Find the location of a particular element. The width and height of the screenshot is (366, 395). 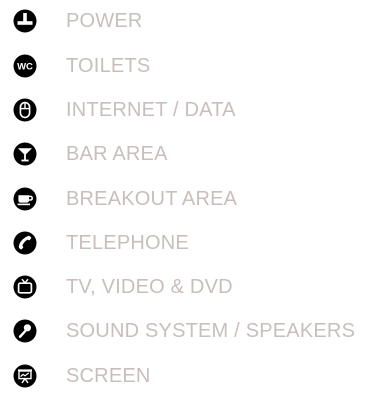

wc-icon: WC is located at coordinates (25, 66).